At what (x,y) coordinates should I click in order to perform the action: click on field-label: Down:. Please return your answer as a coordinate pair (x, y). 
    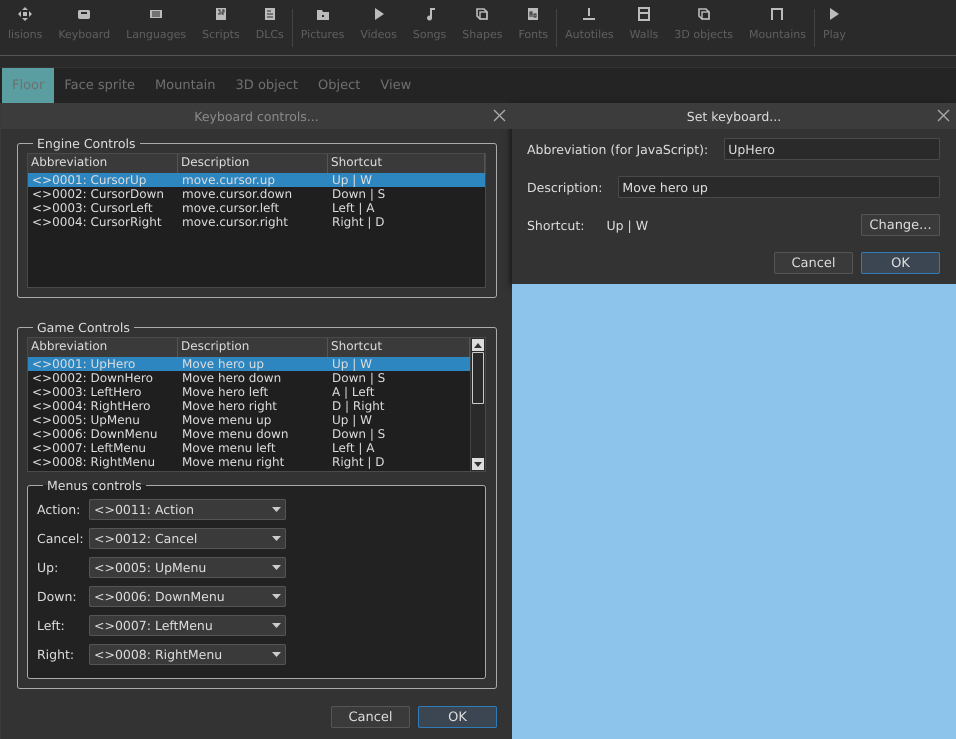
    Looking at the image, I should click on (57, 596).